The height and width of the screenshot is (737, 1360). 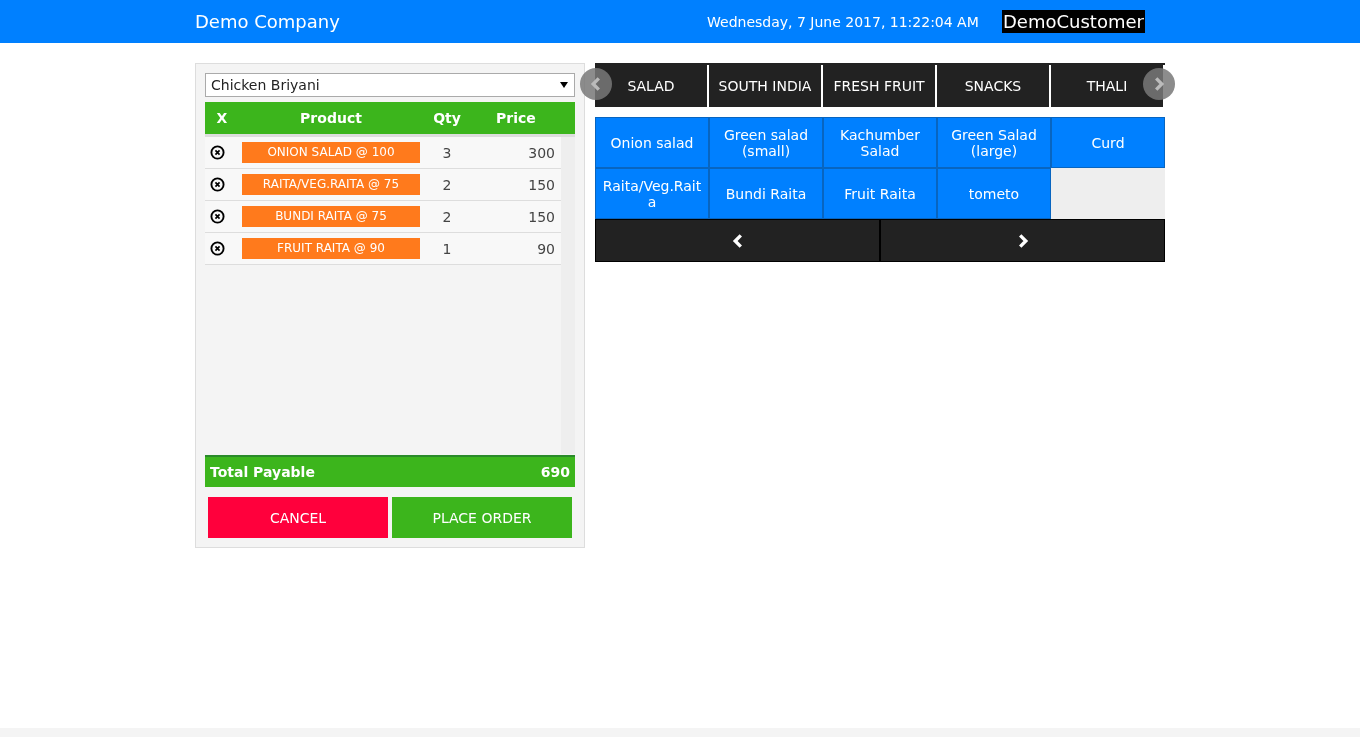 I want to click on product-button: Green Salad (large), so click(x=994, y=142).